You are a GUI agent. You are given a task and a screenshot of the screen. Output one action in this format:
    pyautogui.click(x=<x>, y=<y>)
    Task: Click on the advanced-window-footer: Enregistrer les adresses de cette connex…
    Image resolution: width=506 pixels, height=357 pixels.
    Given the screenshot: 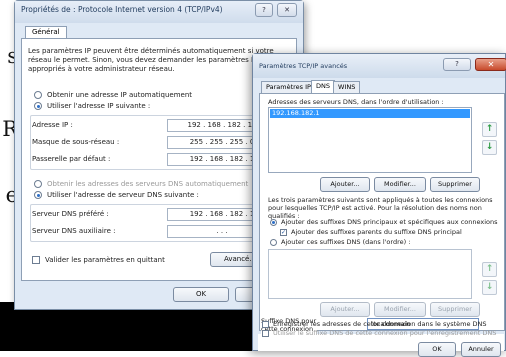 What is the action you would take?
    pyautogui.click(x=381, y=338)
    